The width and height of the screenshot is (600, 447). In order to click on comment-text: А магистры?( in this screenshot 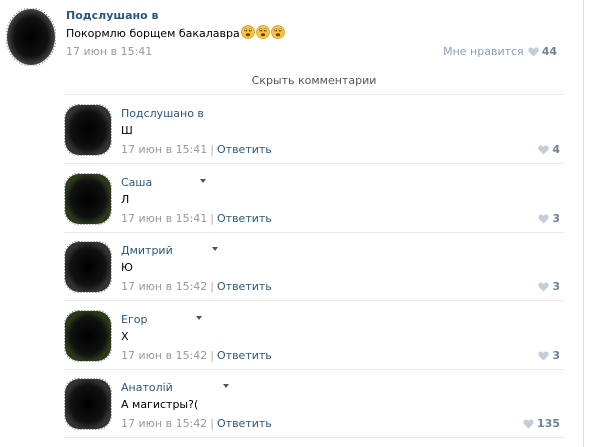, I will do `click(160, 404)`.